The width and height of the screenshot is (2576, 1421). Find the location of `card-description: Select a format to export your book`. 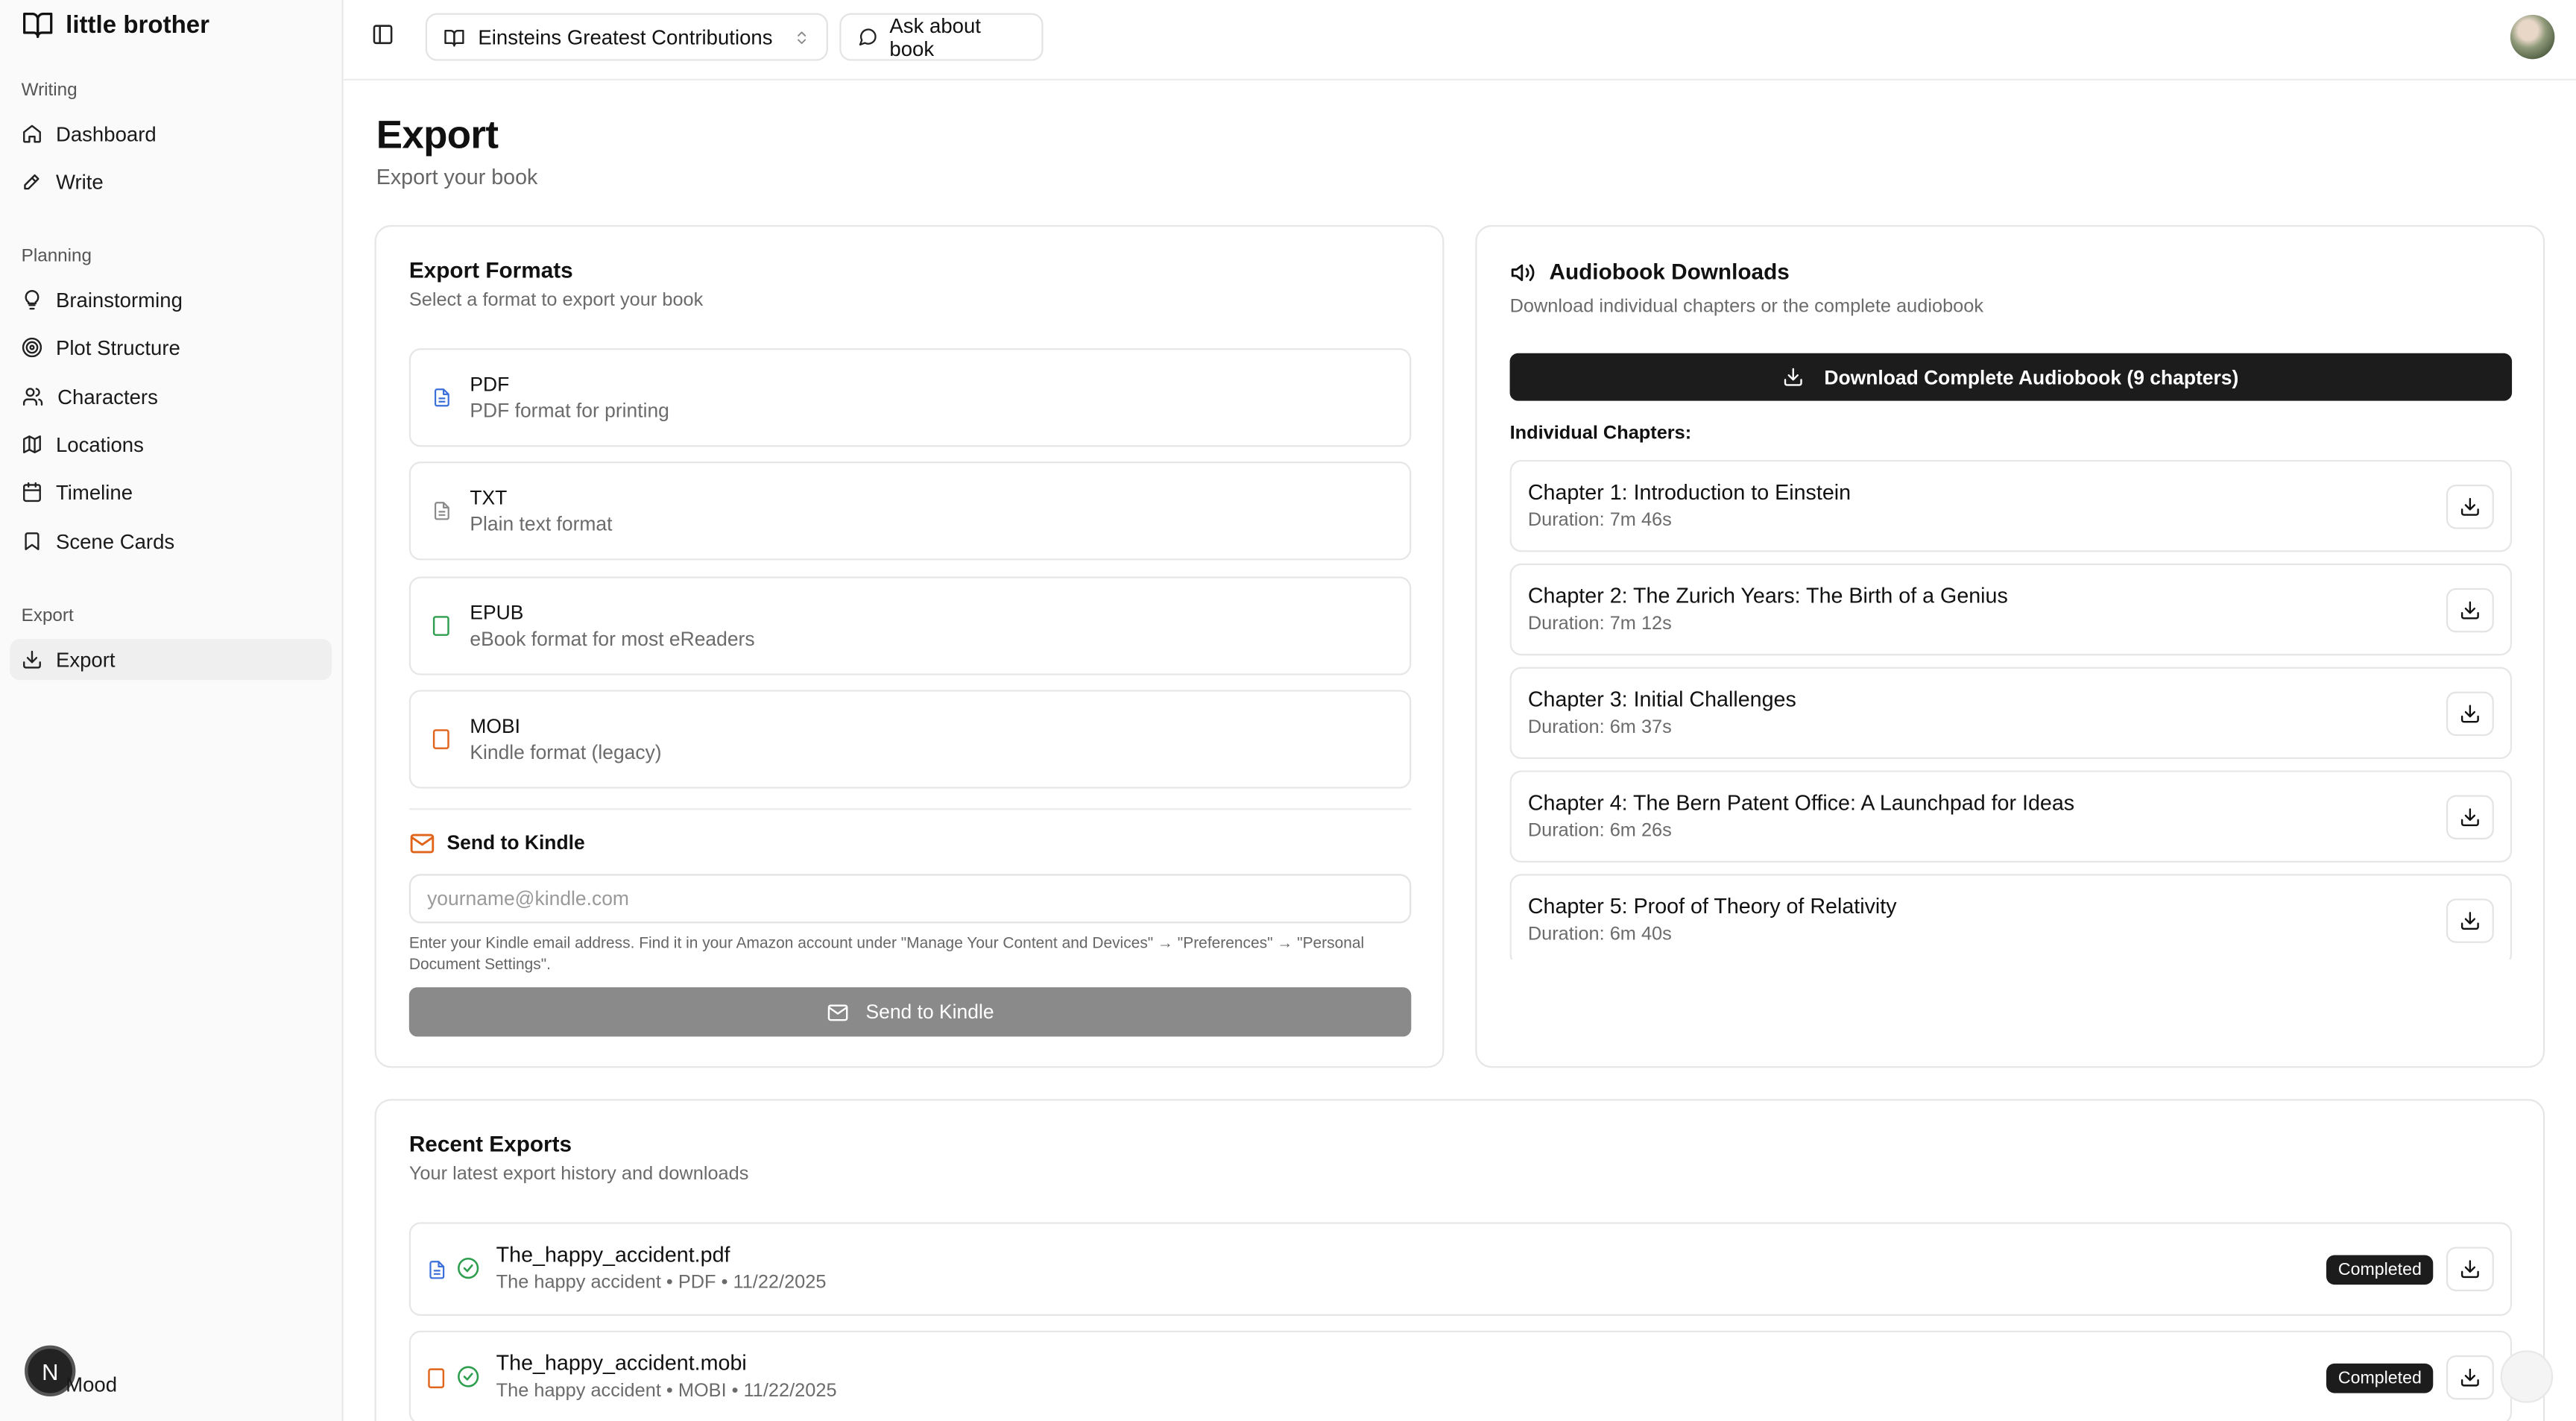

card-description: Select a format to export your book is located at coordinates (556, 301).